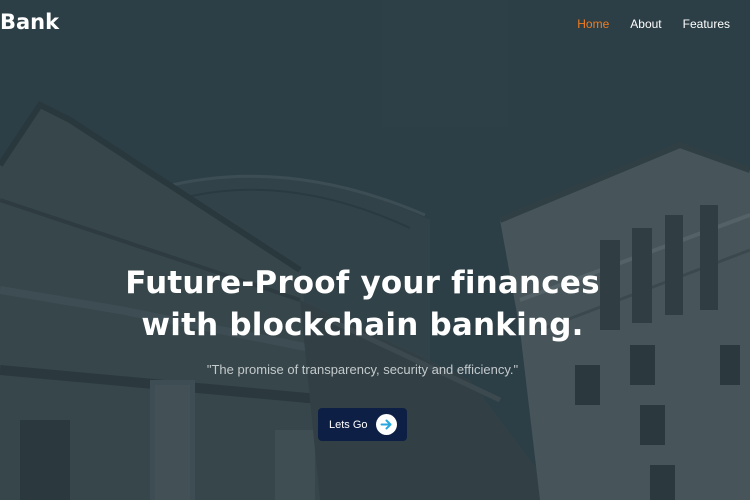  What do you see at coordinates (348, 424) in the screenshot?
I see `lets-go-label: Lets Go` at bounding box center [348, 424].